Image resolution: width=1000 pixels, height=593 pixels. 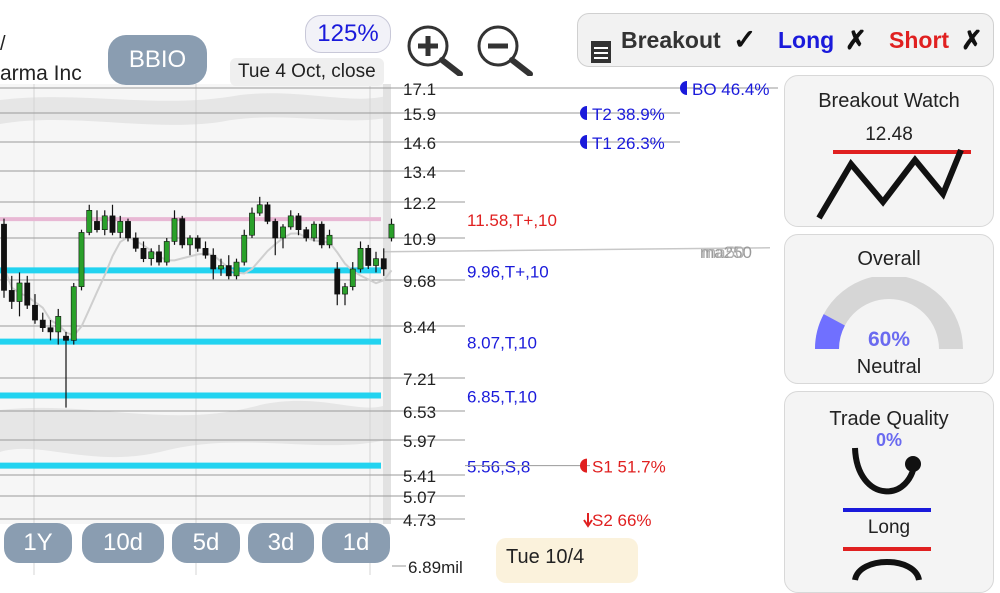 What do you see at coordinates (731, 89) in the screenshot?
I see `target-label: BO 46.4%` at bounding box center [731, 89].